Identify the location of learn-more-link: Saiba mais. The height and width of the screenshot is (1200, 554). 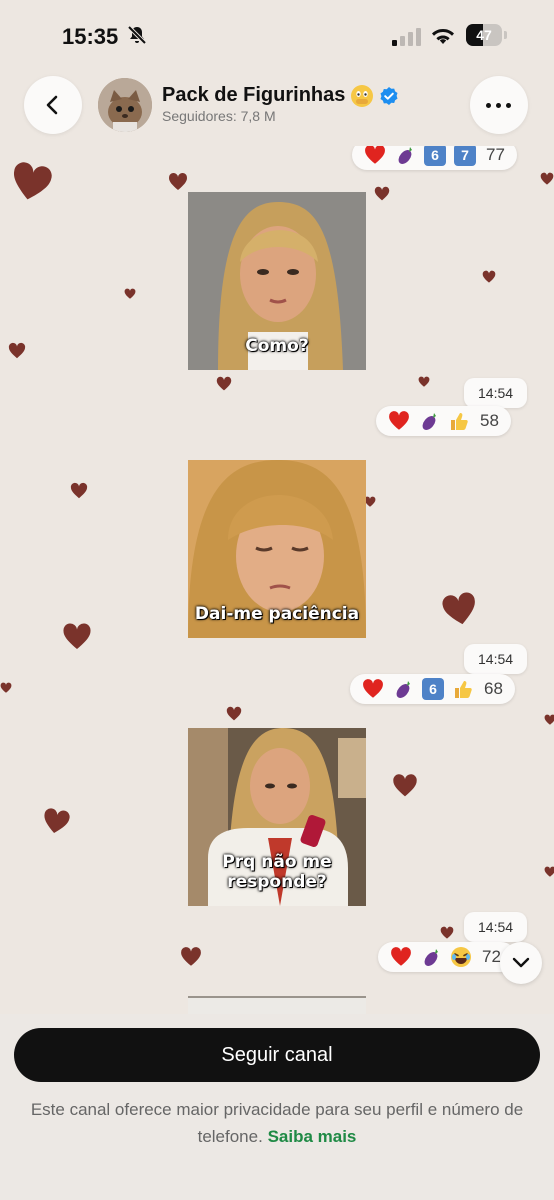
(312, 1136).